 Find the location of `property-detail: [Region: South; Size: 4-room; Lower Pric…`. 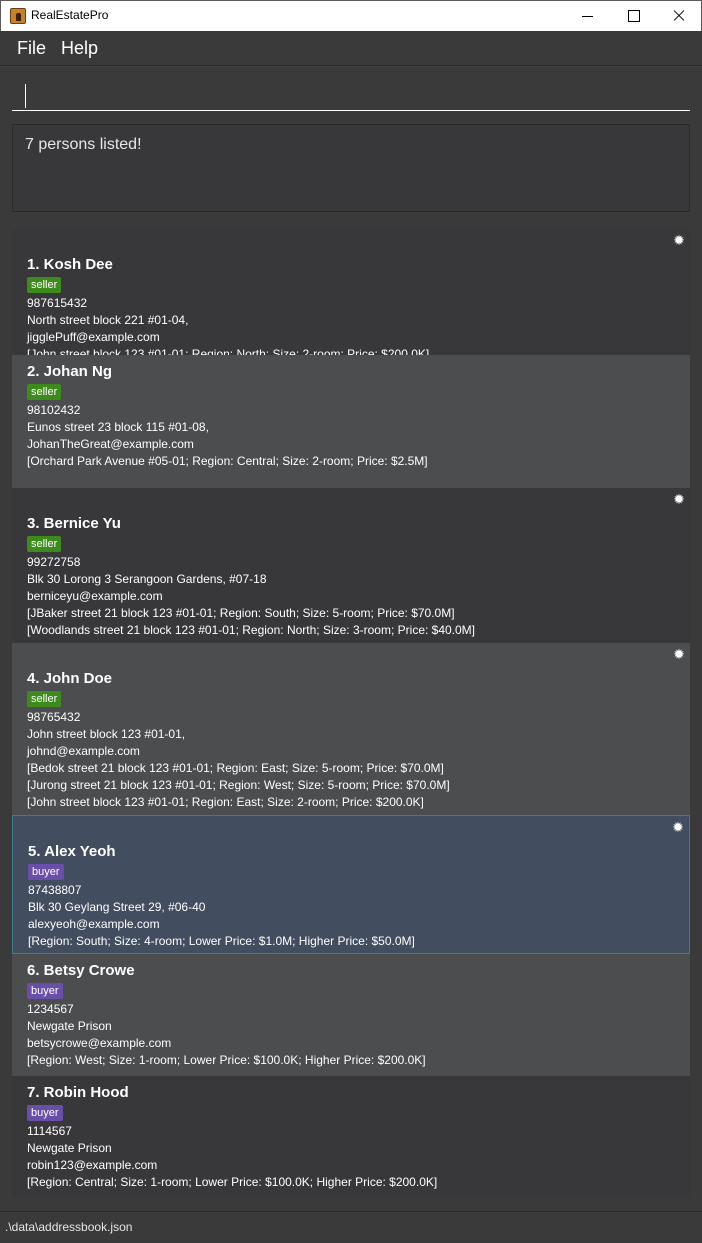

property-detail: [Region: South; Size: 4-room; Lower Pric… is located at coordinates (221, 941).